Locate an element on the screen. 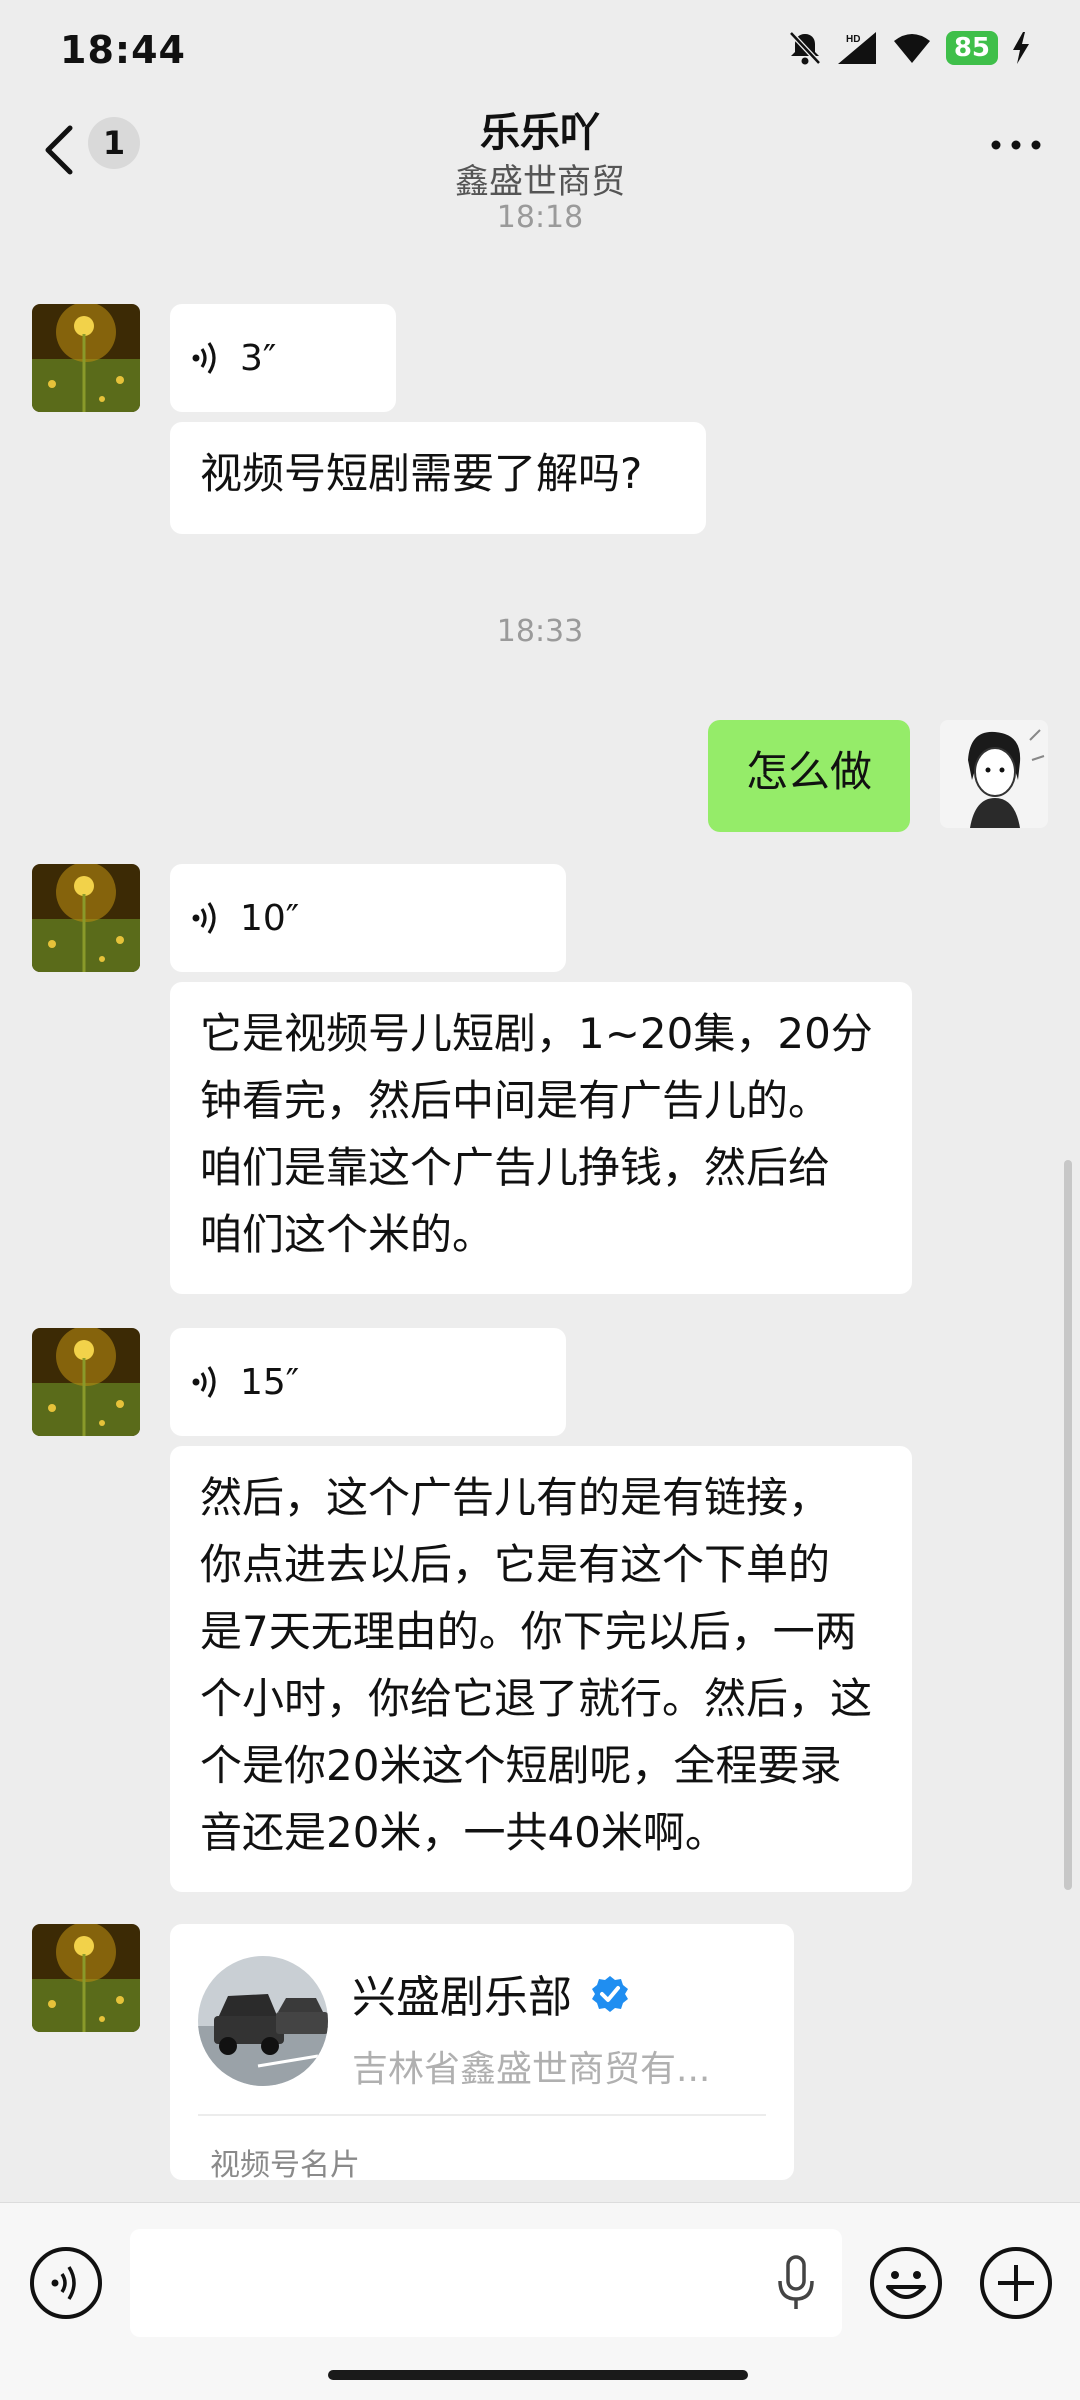 The width and height of the screenshot is (1080, 2400). emoji-icon is located at coordinates (906, 2283).